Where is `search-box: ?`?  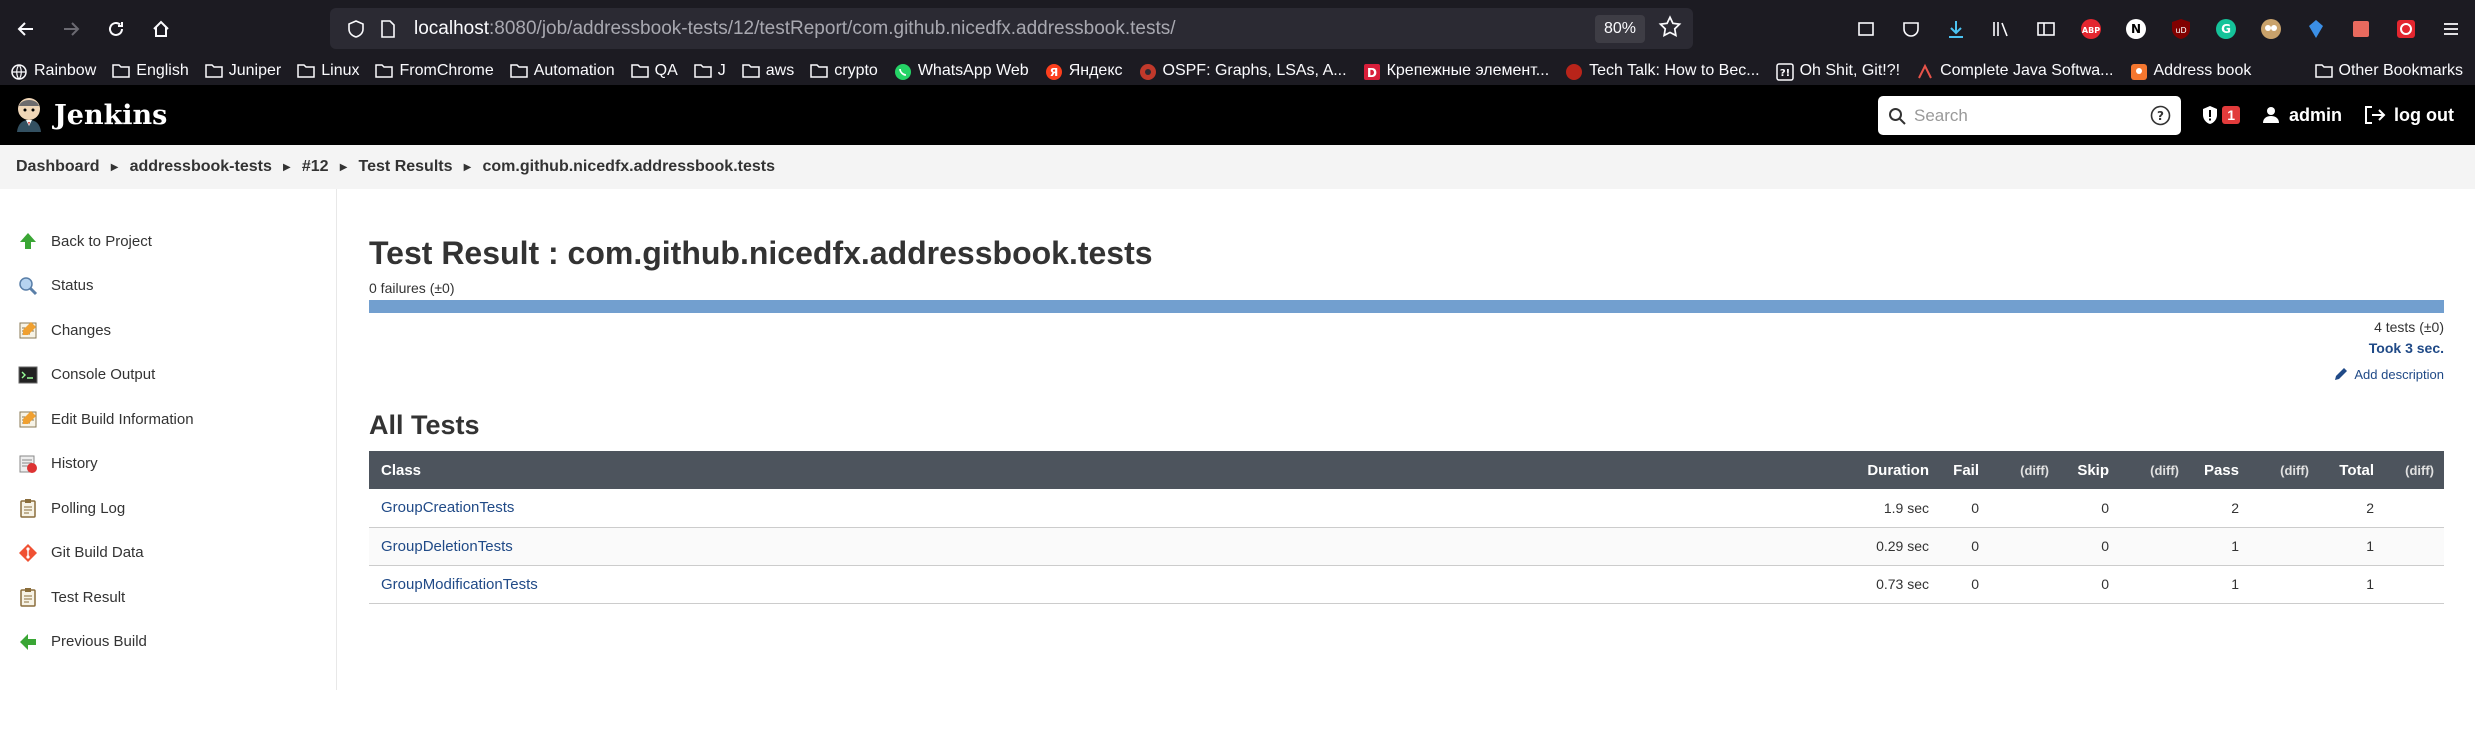
search-box: ? is located at coordinates (2029, 115).